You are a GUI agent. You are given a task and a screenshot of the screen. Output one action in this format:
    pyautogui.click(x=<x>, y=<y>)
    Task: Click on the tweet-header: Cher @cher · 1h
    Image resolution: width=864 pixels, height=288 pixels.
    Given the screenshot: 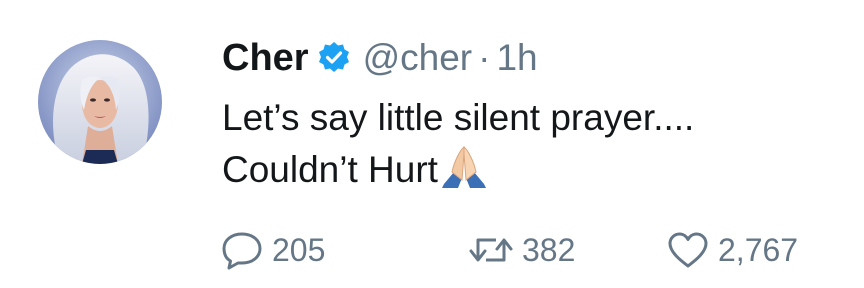 What is the action you would take?
    pyautogui.click(x=380, y=58)
    